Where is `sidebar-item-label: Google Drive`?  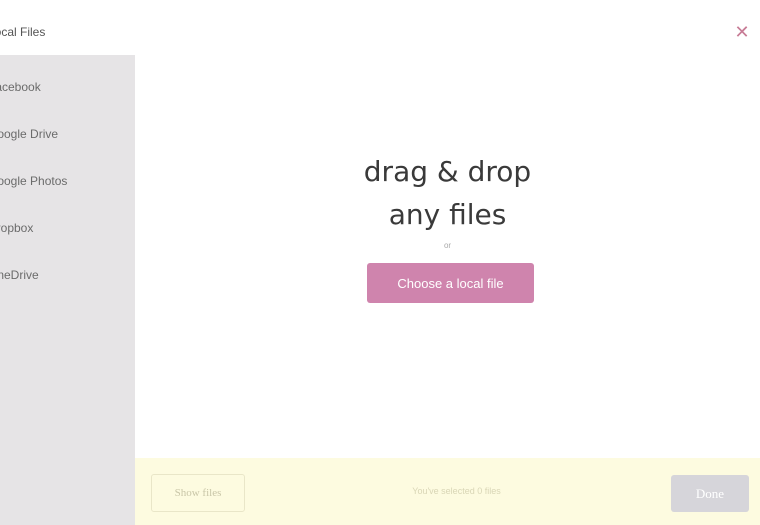 sidebar-item-label: Google Drive is located at coordinates (29, 134).